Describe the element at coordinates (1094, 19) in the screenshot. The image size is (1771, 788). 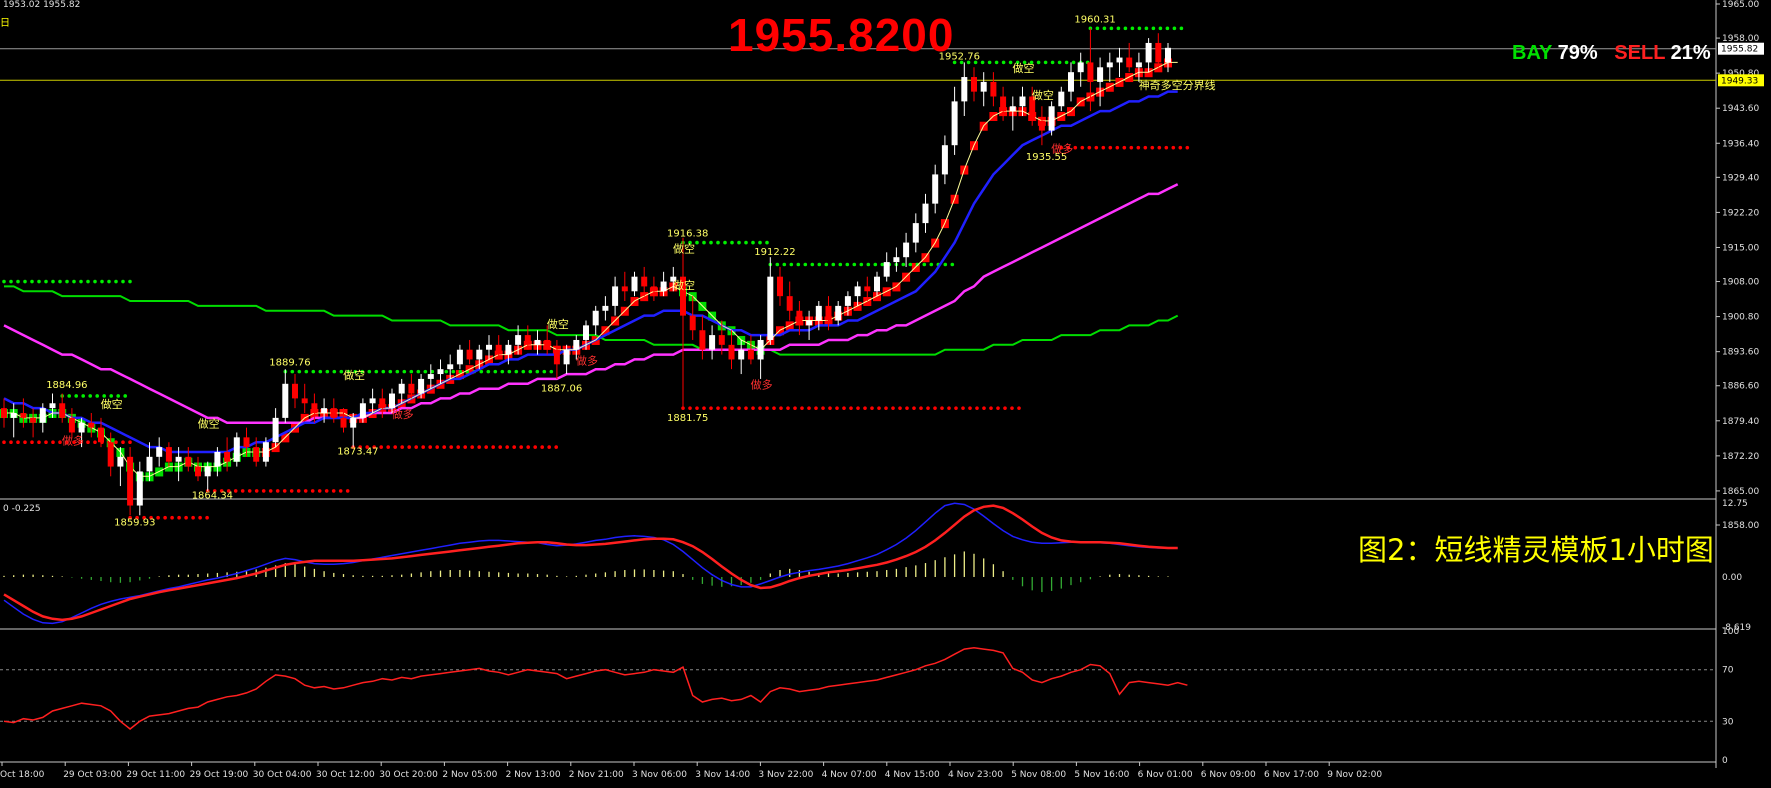
I see `swing-price-label: 1960.31` at that location.